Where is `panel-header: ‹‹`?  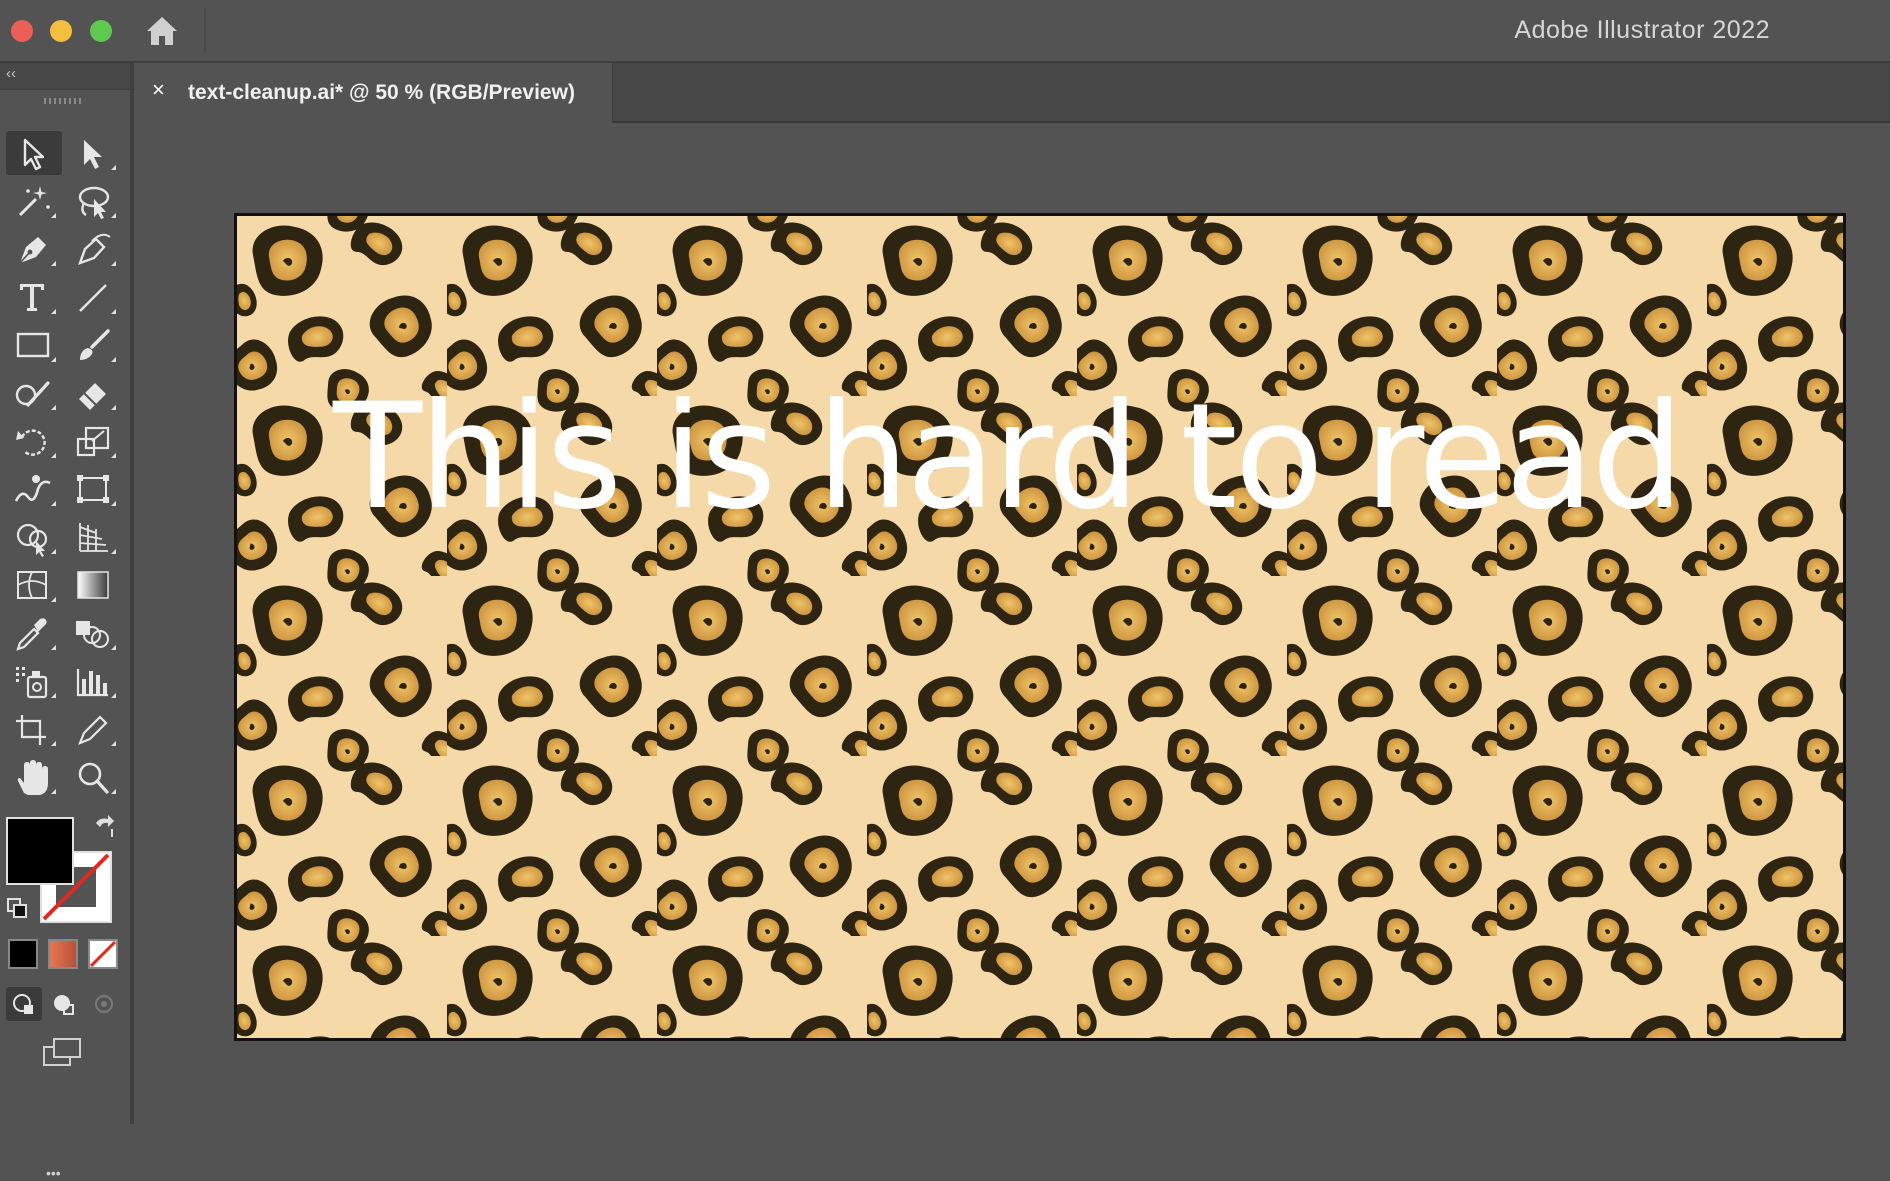 panel-header: ‹‹ is located at coordinates (65, 76).